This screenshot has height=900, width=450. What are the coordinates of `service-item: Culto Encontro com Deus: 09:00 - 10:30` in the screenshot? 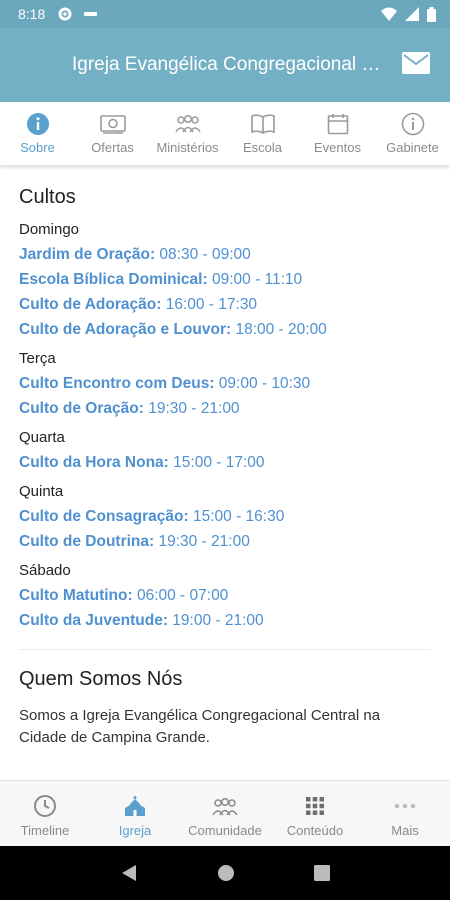 It's located at (225, 383).